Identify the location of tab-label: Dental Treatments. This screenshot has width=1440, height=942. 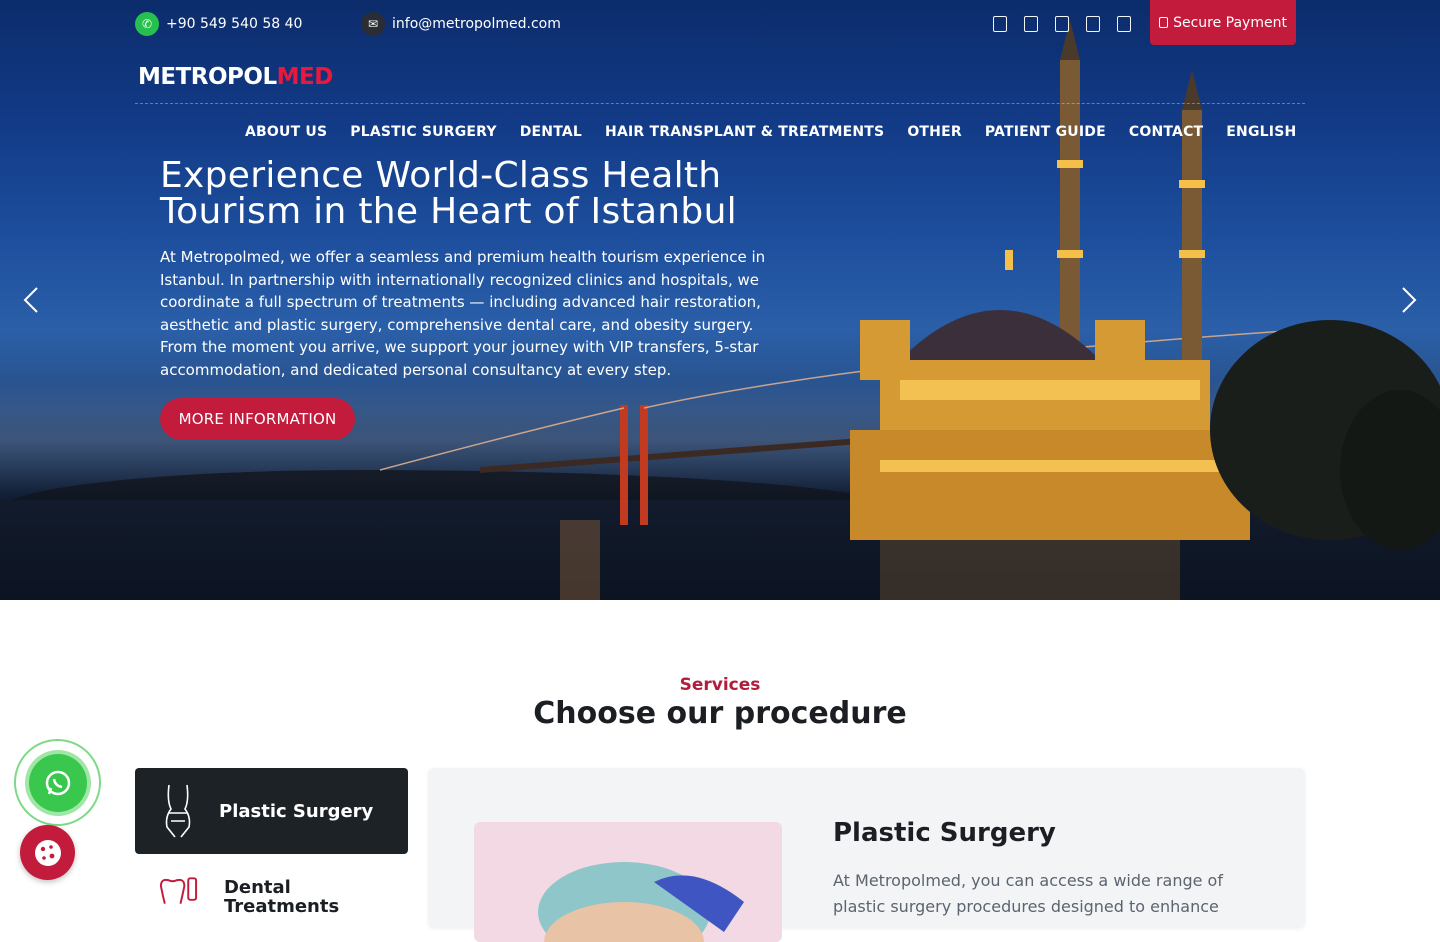
(281, 897).